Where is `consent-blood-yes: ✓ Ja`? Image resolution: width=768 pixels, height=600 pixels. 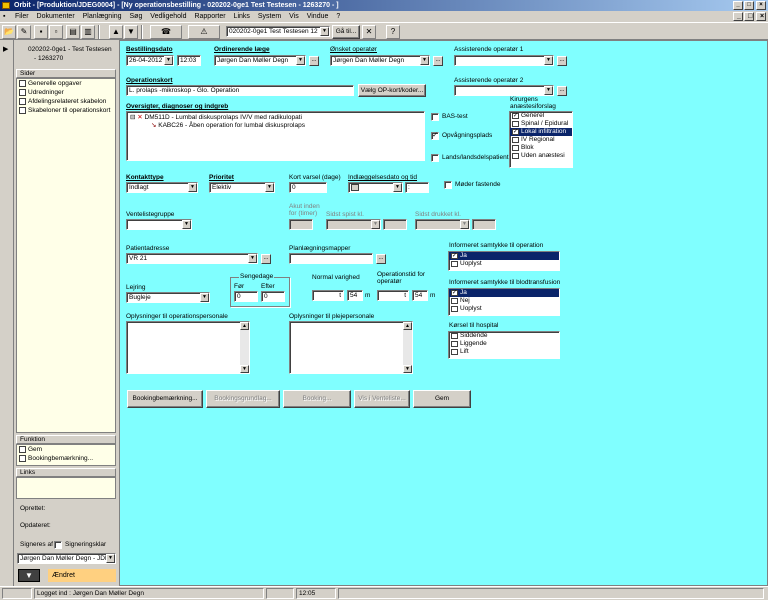 consent-blood-yes: ✓ Ja is located at coordinates (504, 293).